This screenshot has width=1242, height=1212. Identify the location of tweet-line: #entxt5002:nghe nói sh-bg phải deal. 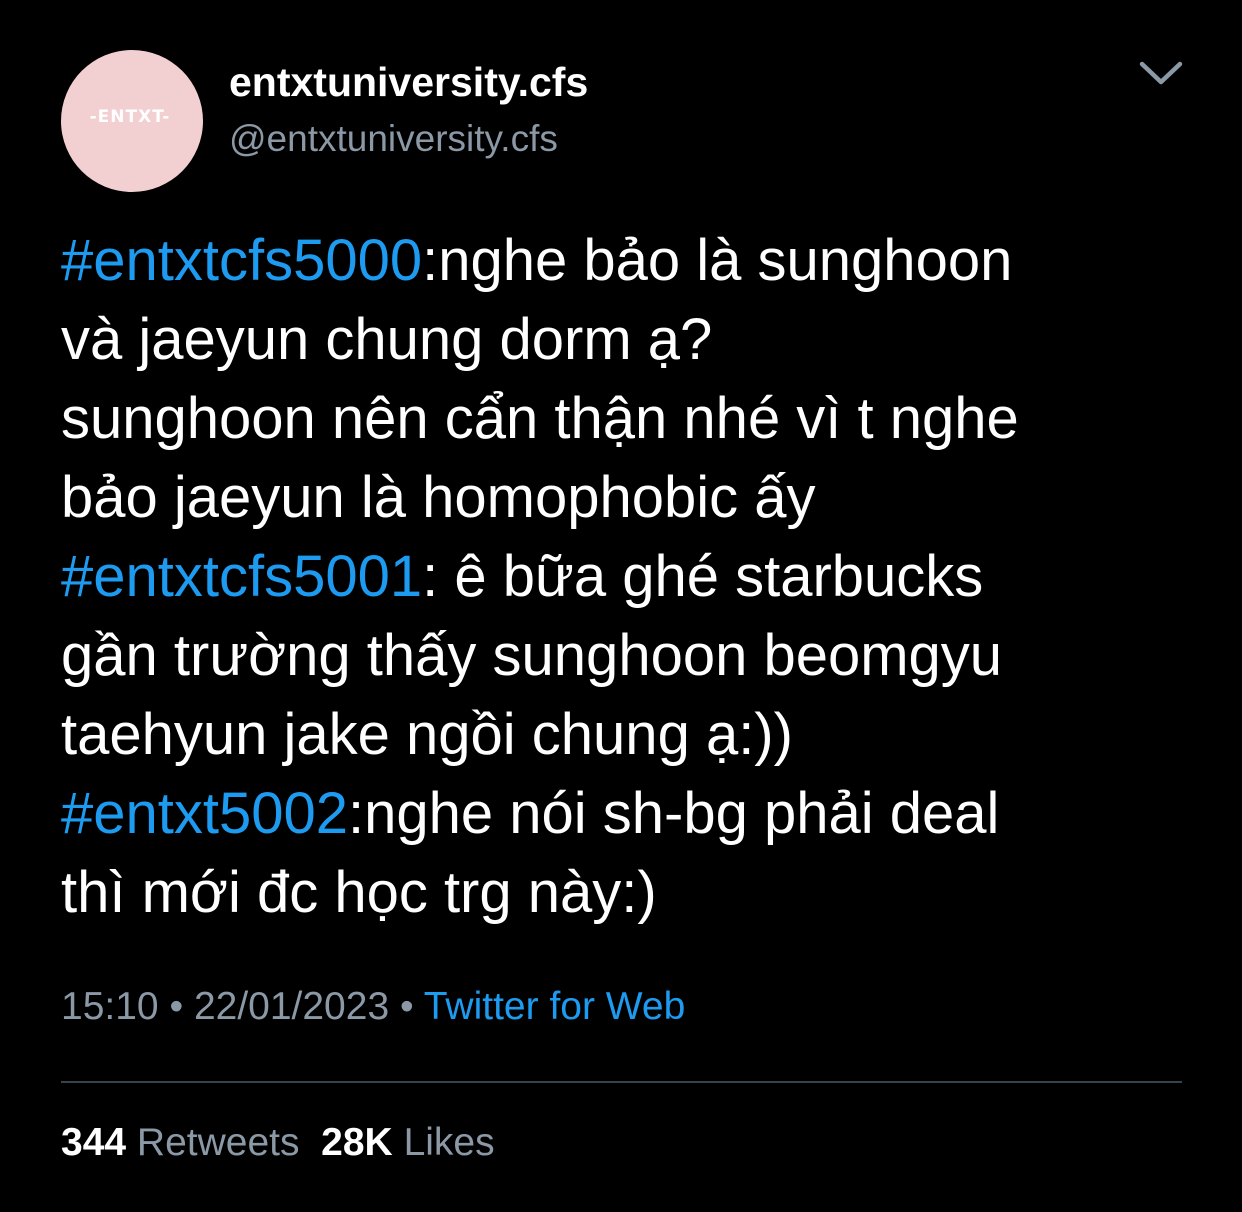
(636, 813).